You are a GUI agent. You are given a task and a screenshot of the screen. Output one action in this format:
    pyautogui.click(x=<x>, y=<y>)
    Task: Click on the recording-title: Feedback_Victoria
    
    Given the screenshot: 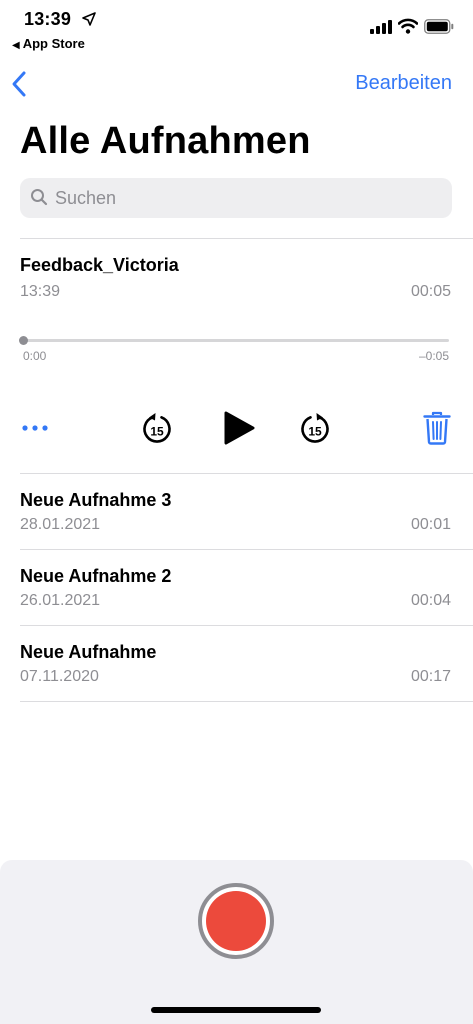 What is the action you would take?
    pyautogui.click(x=99, y=265)
    